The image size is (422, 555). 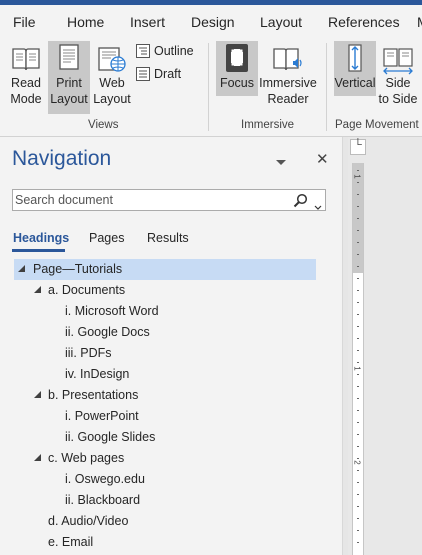 I want to click on close-pane-button: ✕, so click(x=322, y=159).